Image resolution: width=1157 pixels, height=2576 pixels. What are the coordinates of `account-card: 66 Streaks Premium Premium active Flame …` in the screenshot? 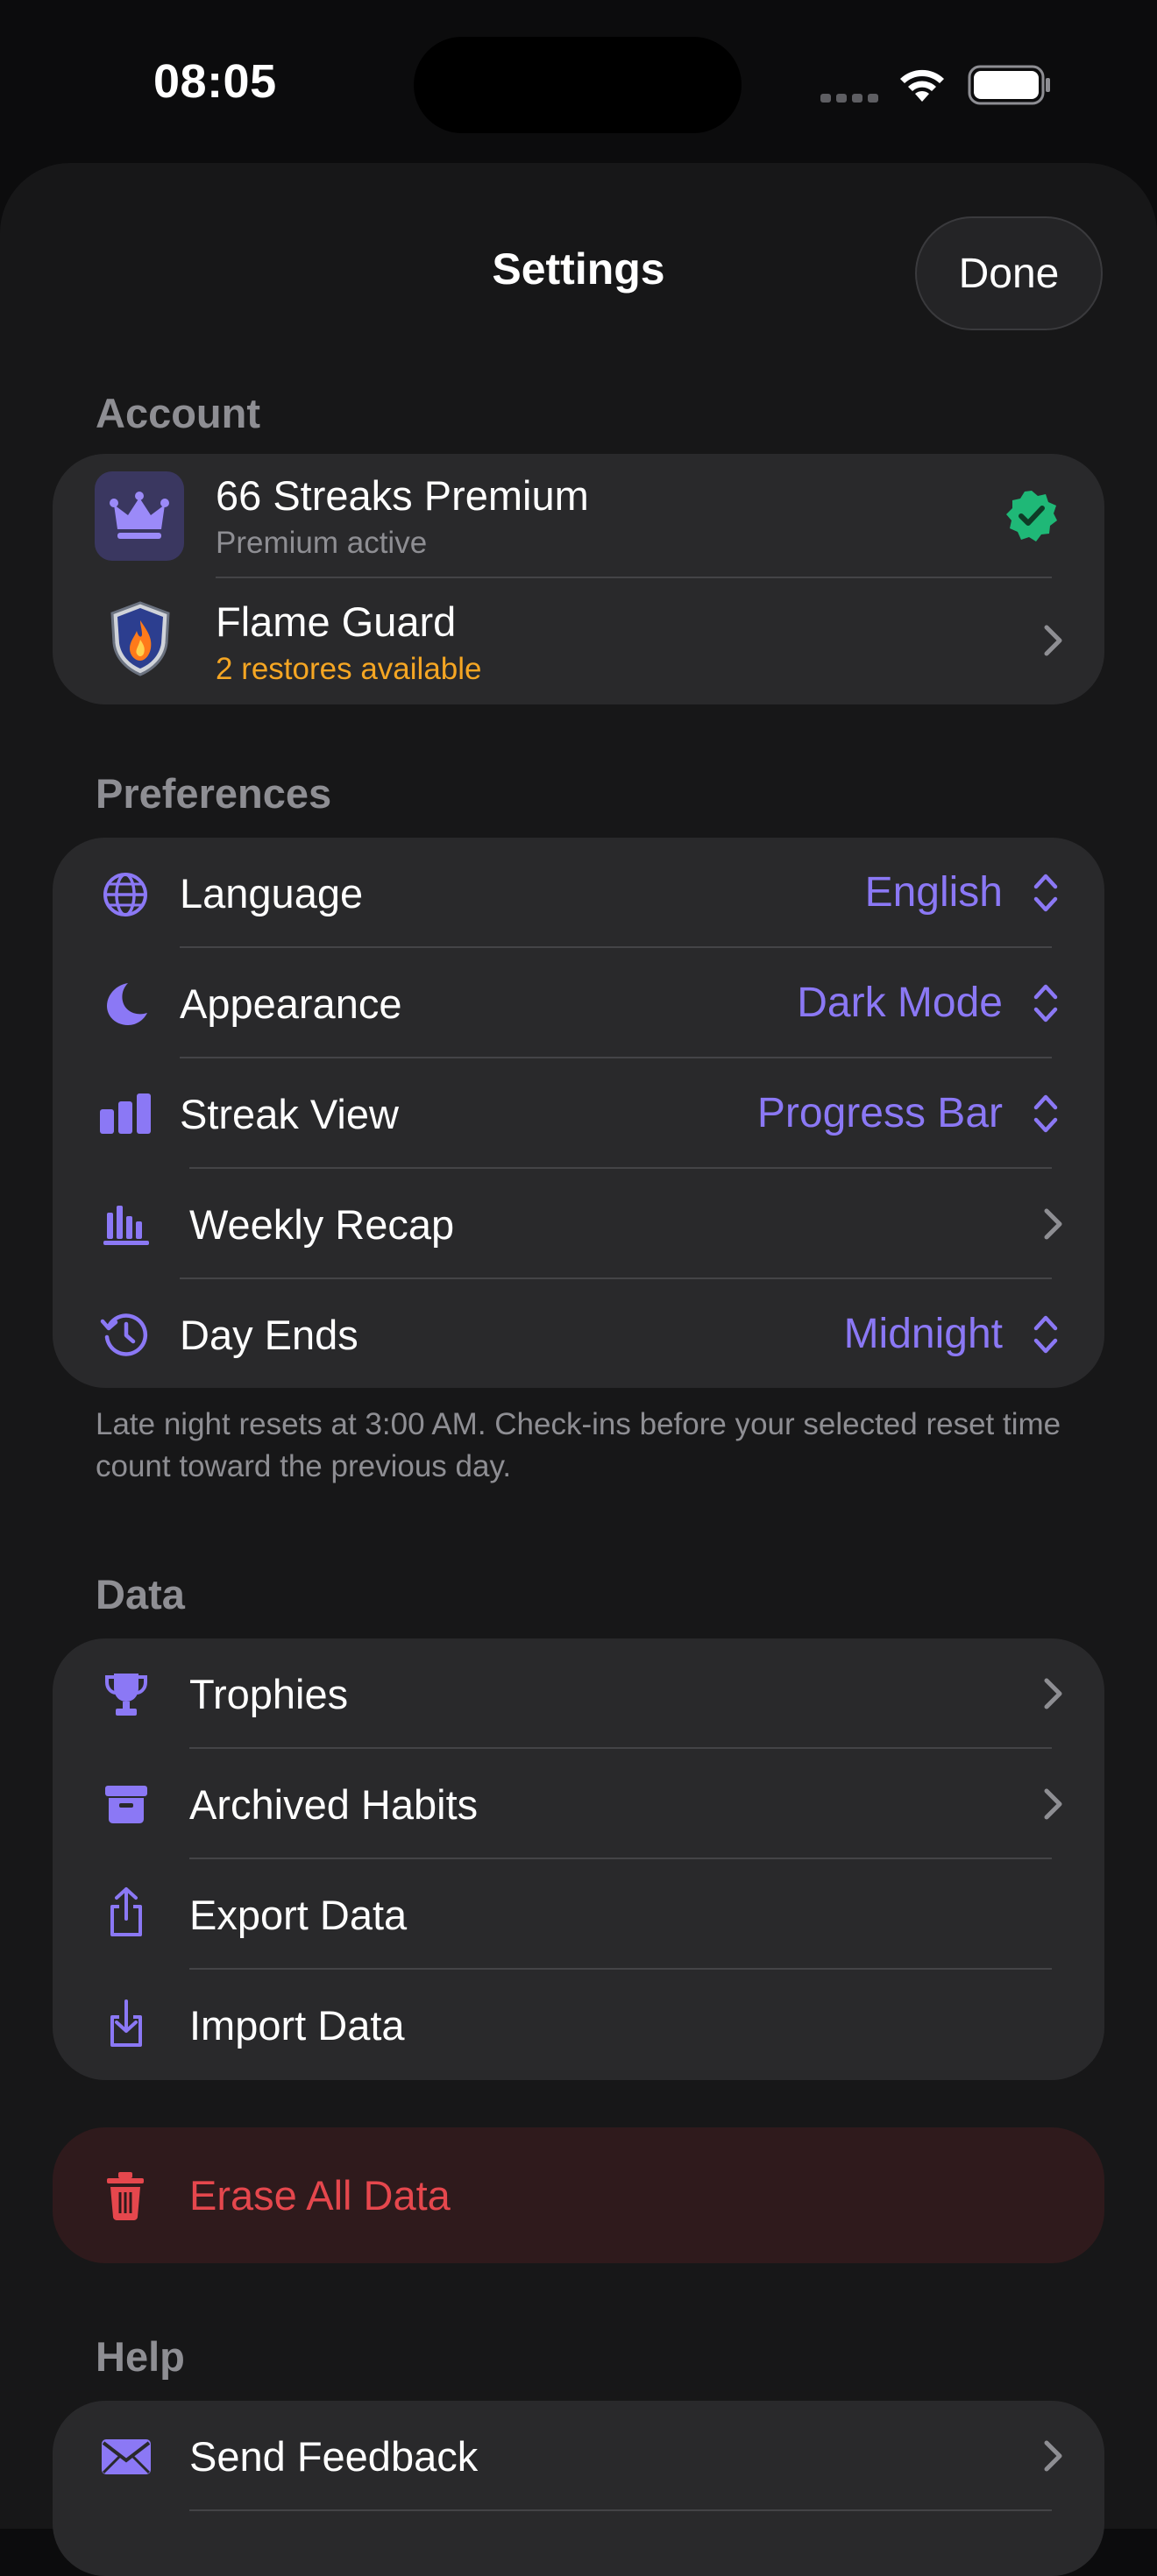 It's located at (578, 579).